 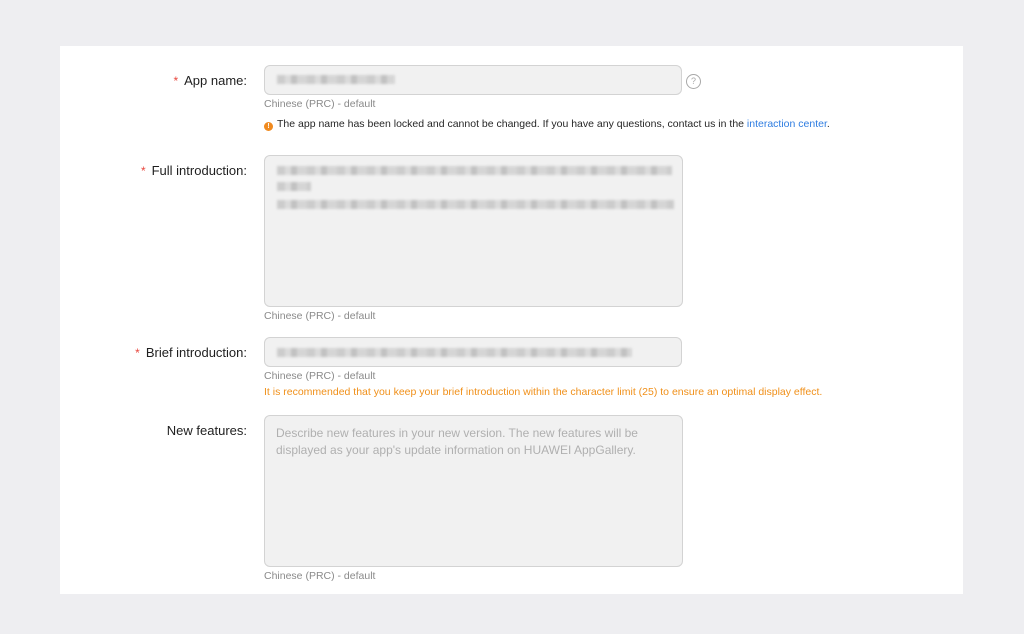 What do you see at coordinates (320, 576) in the screenshot?
I see `new-features-language-caption: Chinese (PRC) - default` at bounding box center [320, 576].